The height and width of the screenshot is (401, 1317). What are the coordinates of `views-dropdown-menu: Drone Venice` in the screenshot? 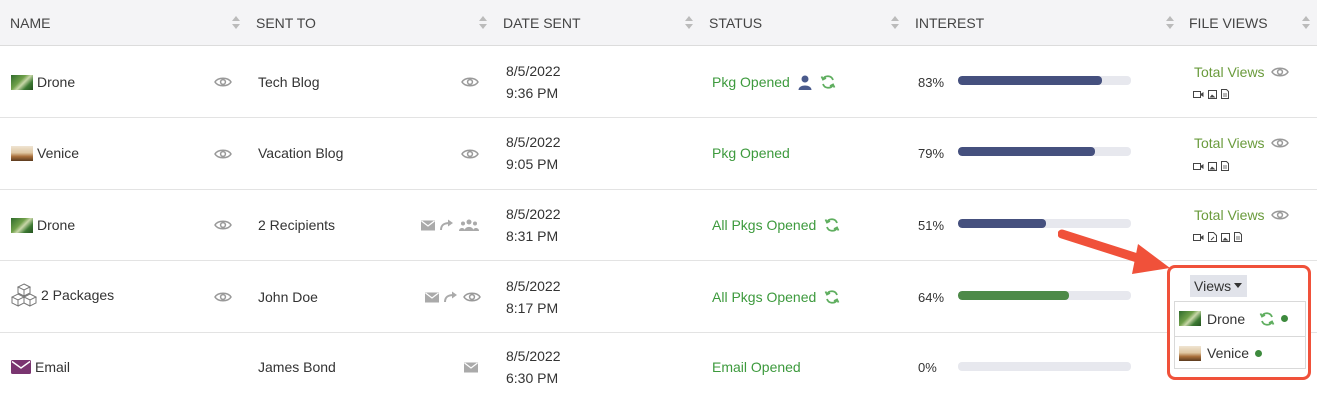 It's located at (1240, 335).